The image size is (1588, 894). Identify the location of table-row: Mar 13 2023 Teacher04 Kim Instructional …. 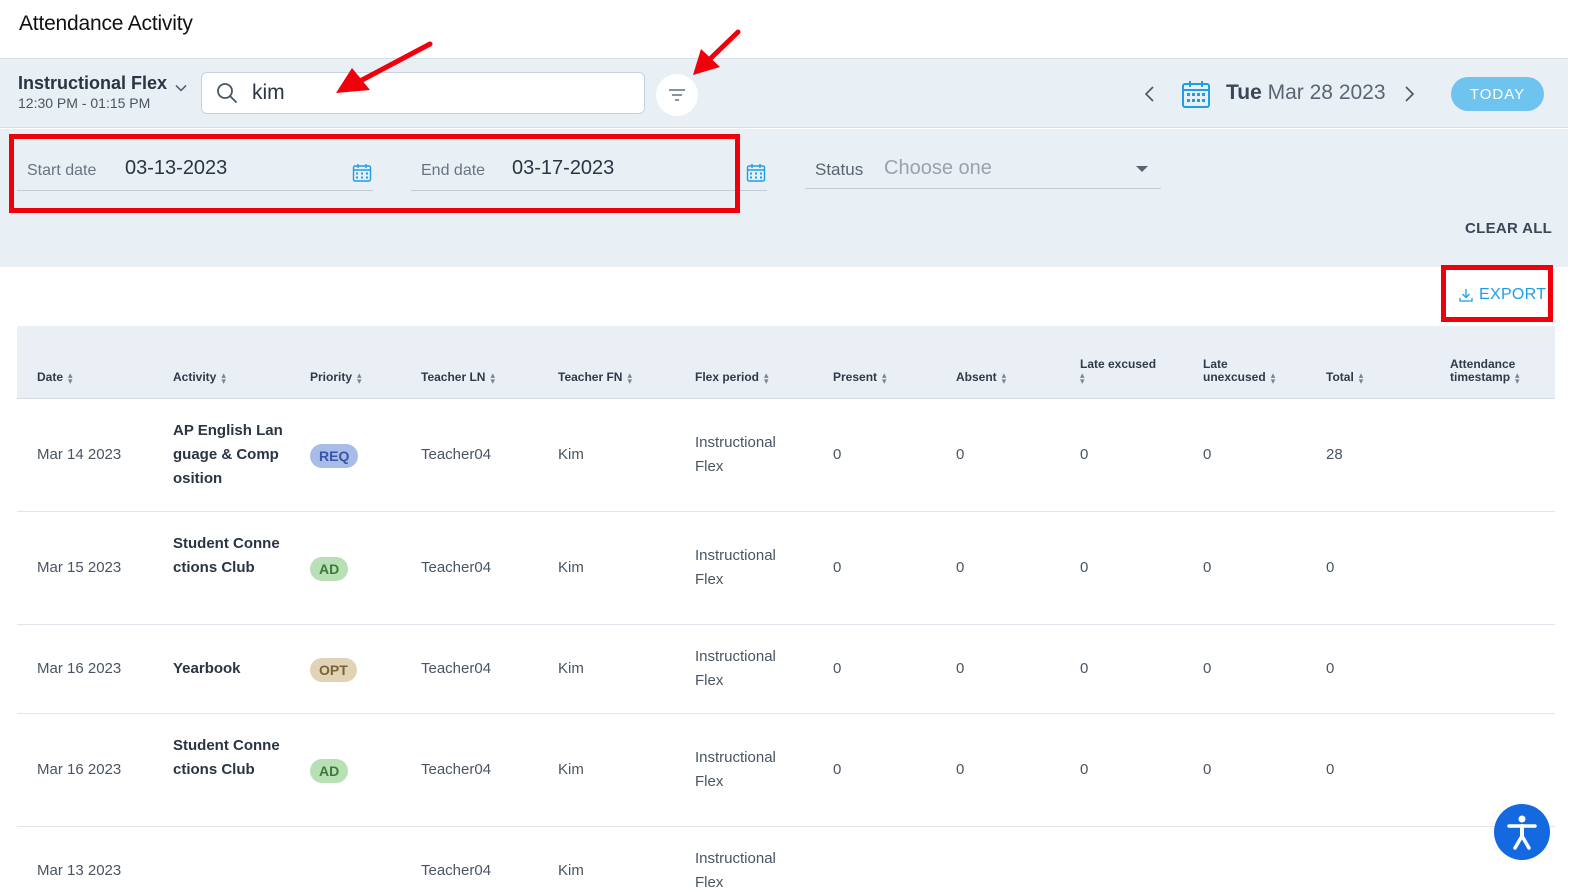
(786, 860).